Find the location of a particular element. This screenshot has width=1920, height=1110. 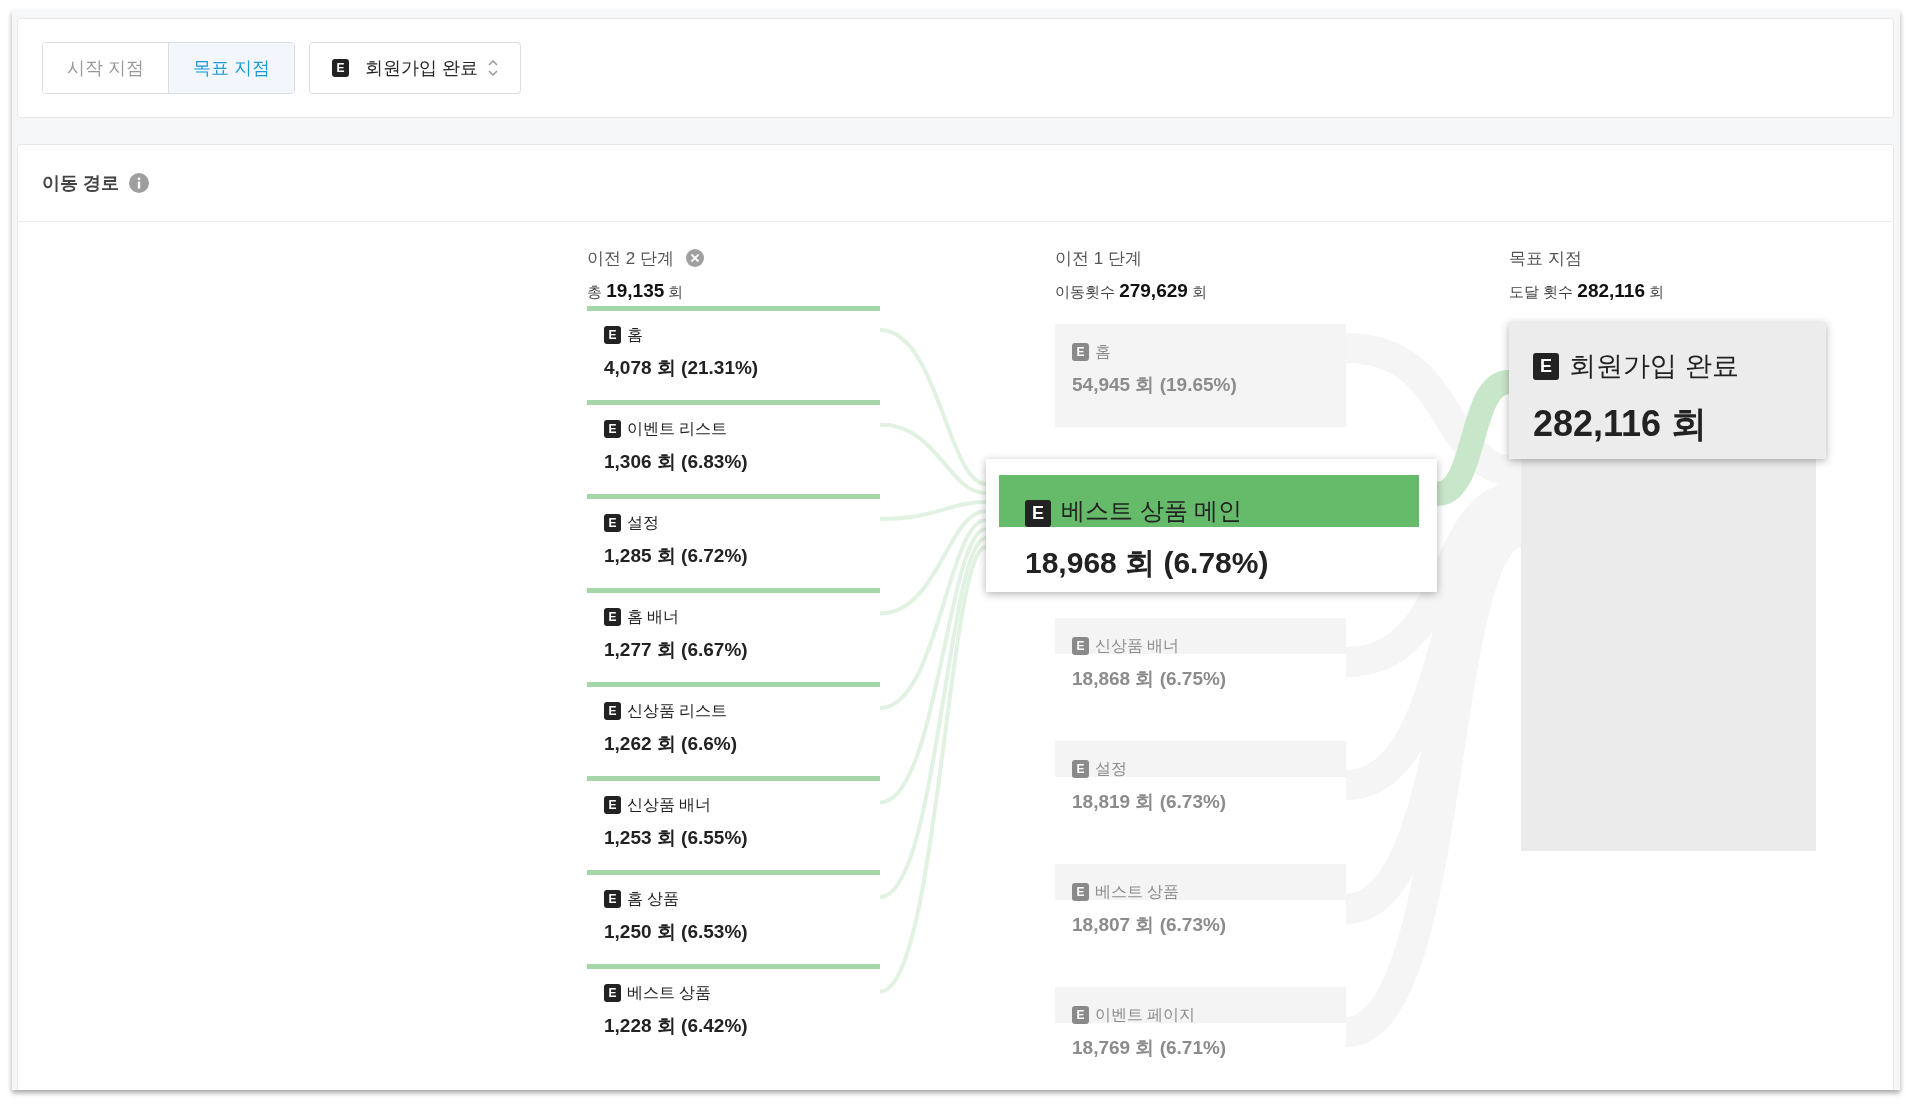

node-value: 1,277 회 (6.67%) is located at coordinates (676, 650).